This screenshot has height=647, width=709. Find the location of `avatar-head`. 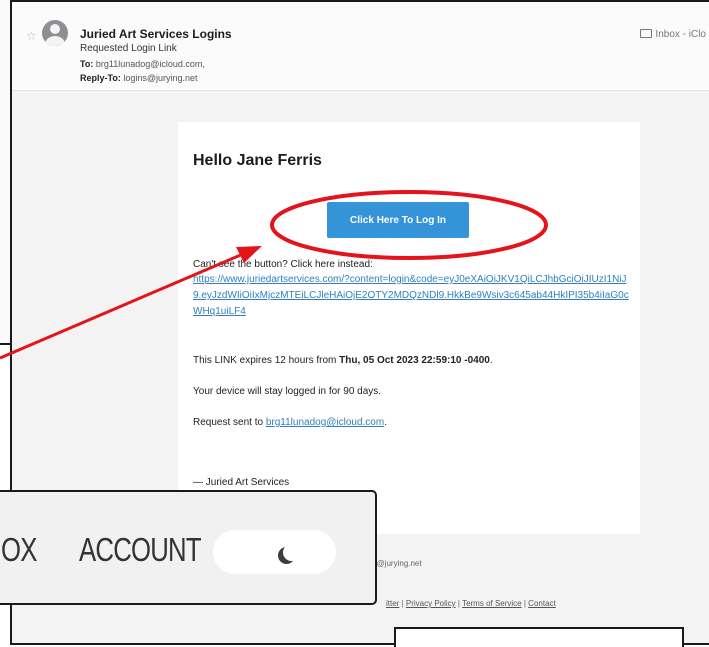

avatar-head is located at coordinates (55, 29).